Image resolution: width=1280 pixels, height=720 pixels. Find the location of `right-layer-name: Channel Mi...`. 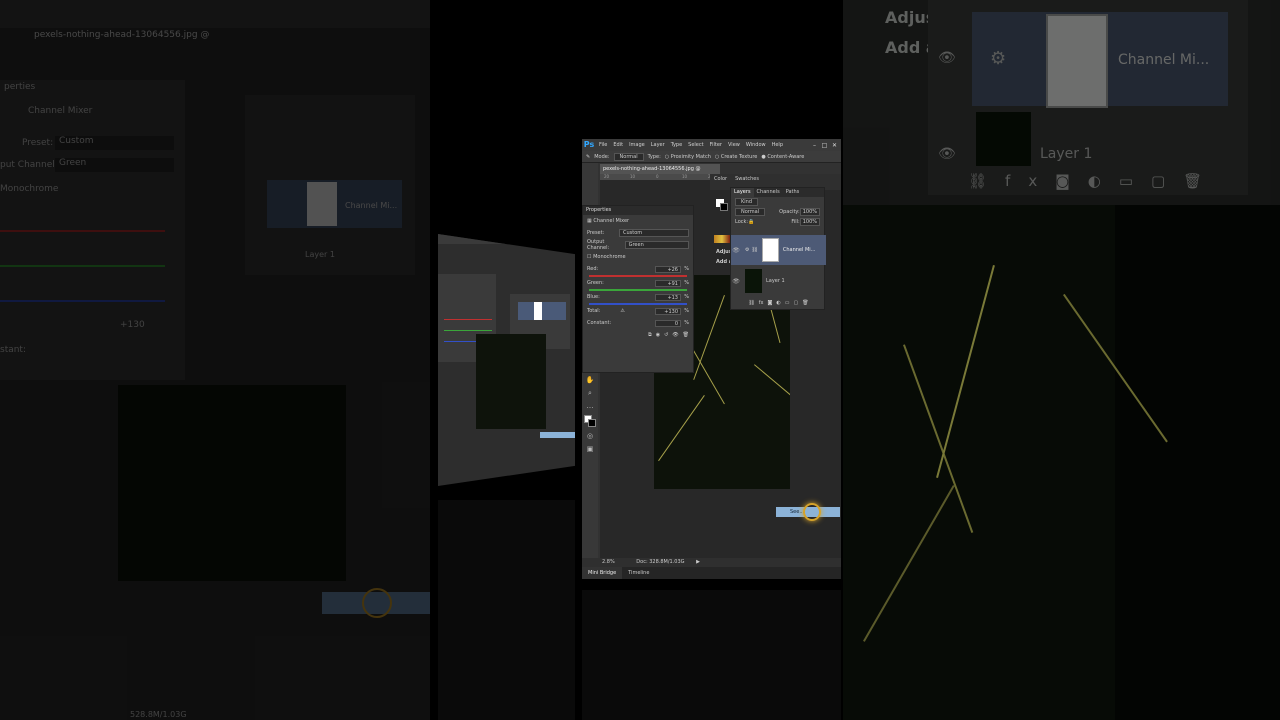

right-layer-name: Channel Mi... is located at coordinates (1164, 60).